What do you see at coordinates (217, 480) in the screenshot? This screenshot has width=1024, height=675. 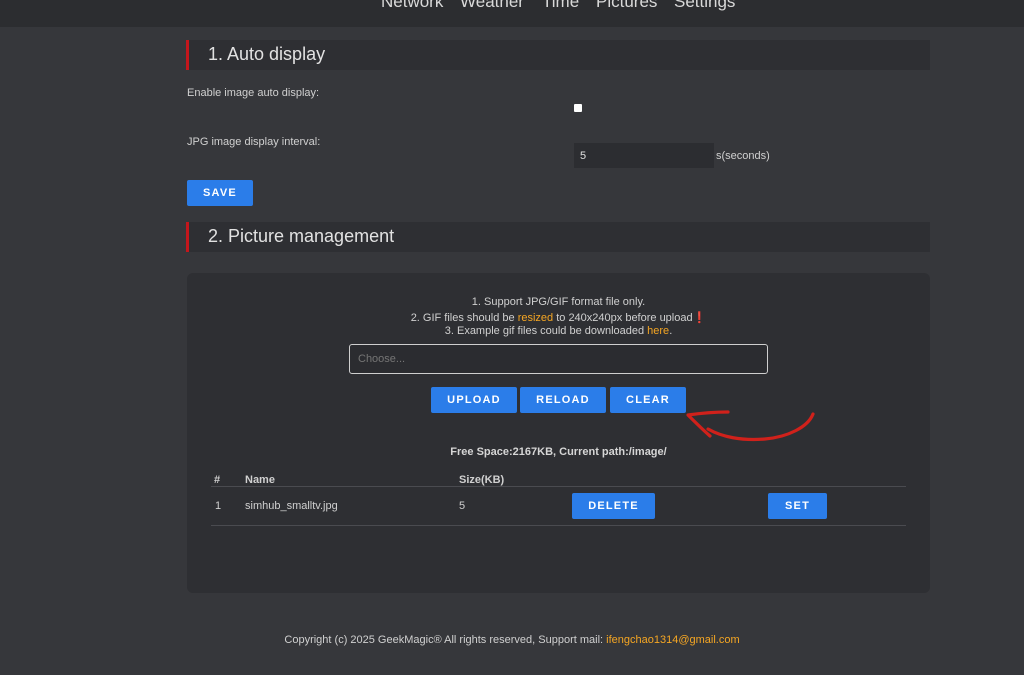 I see `table-header-index: #` at bounding box center [217, 480].